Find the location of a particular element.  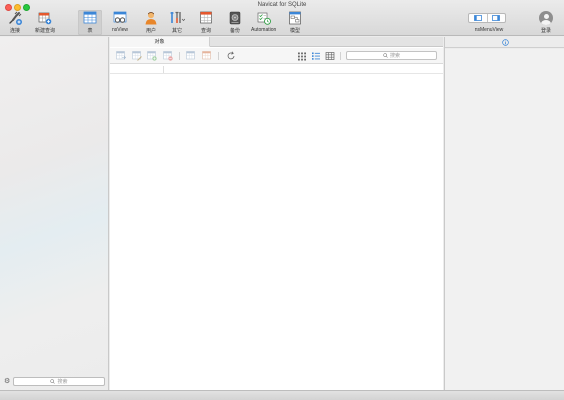

table-icon is located at coordinates (90, 17).